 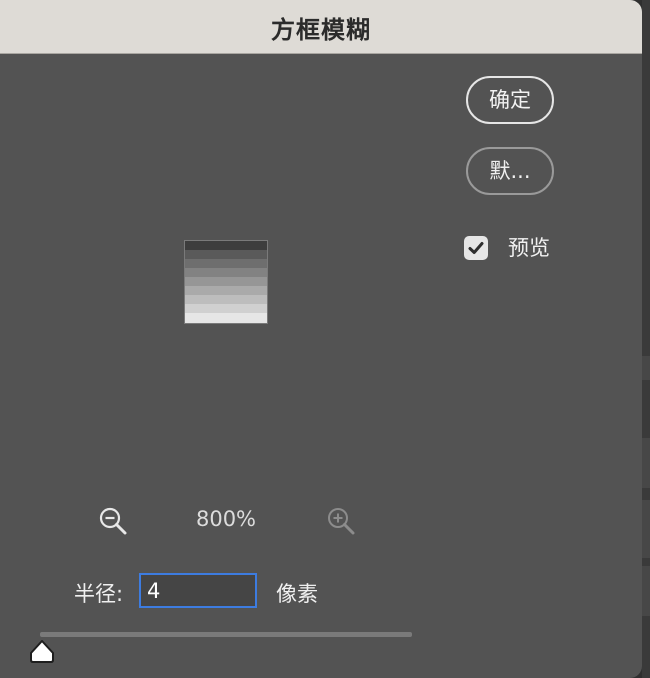 What do you see at coordinates (226, 282) in the screenshot?
I see `blur-preview-image` at bounding box center [226, 282].